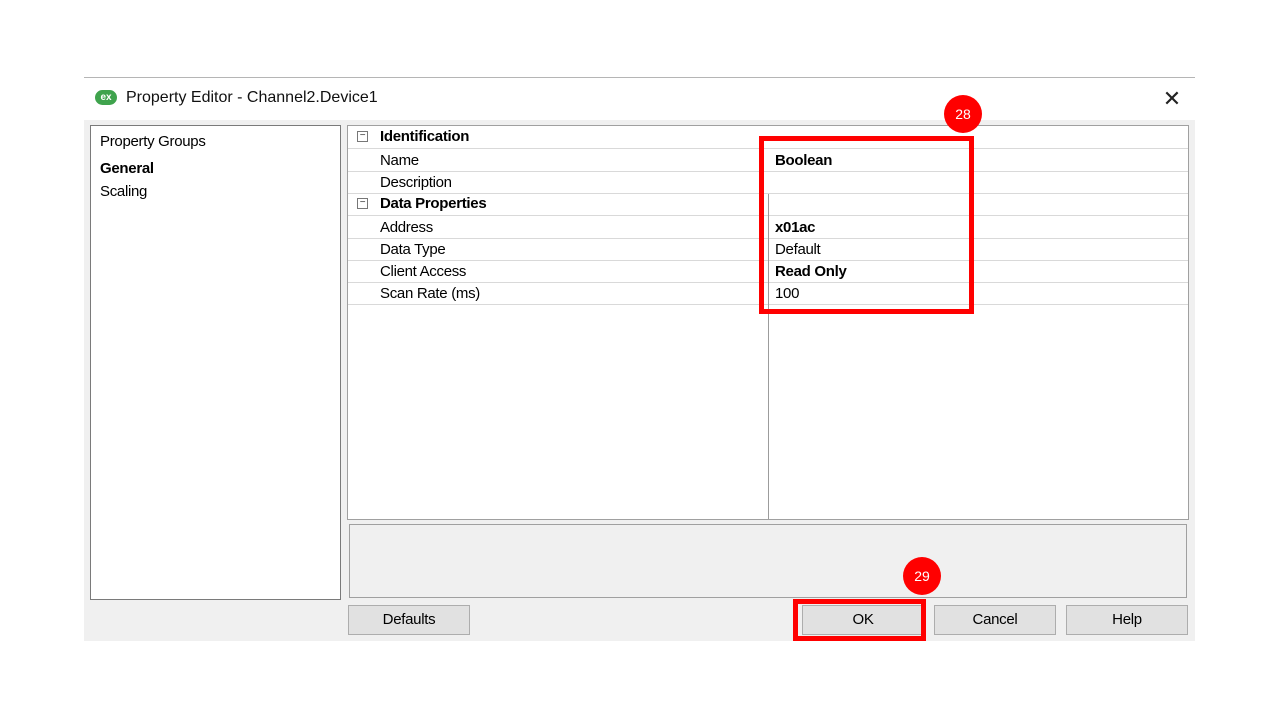  Describe the element at coordinates (859, 620) in the screenshot. I see `highlight-box-ok` at that location.